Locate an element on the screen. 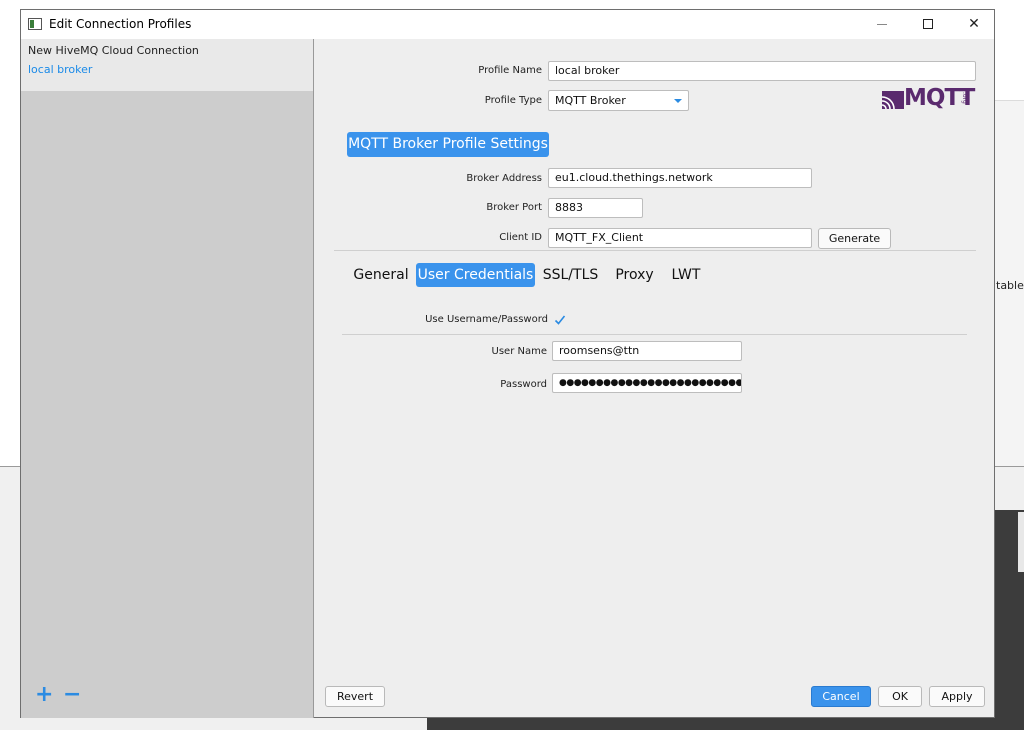 The image size is (1024, 730). add-profile-button: + is located at coordinates (44, 695).